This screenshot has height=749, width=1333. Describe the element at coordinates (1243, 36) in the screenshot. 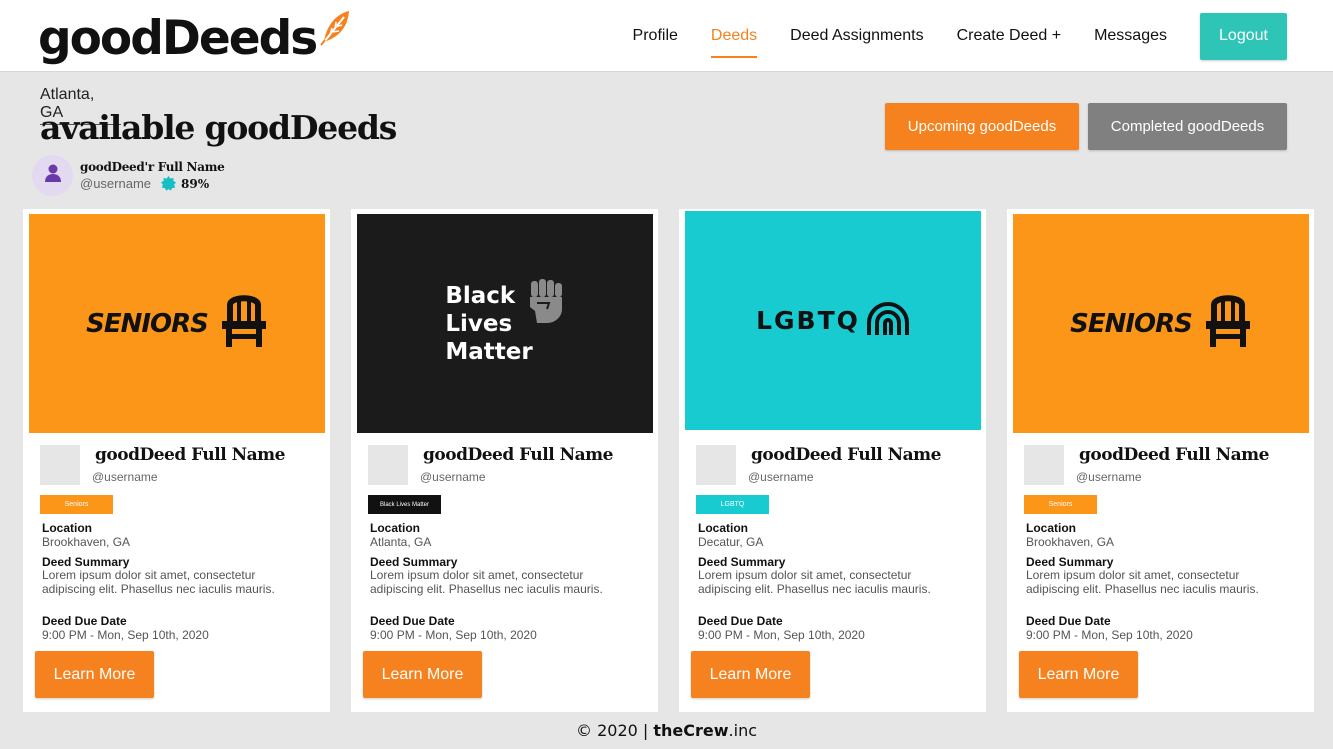

I see `logout-button: Logout` at that location.